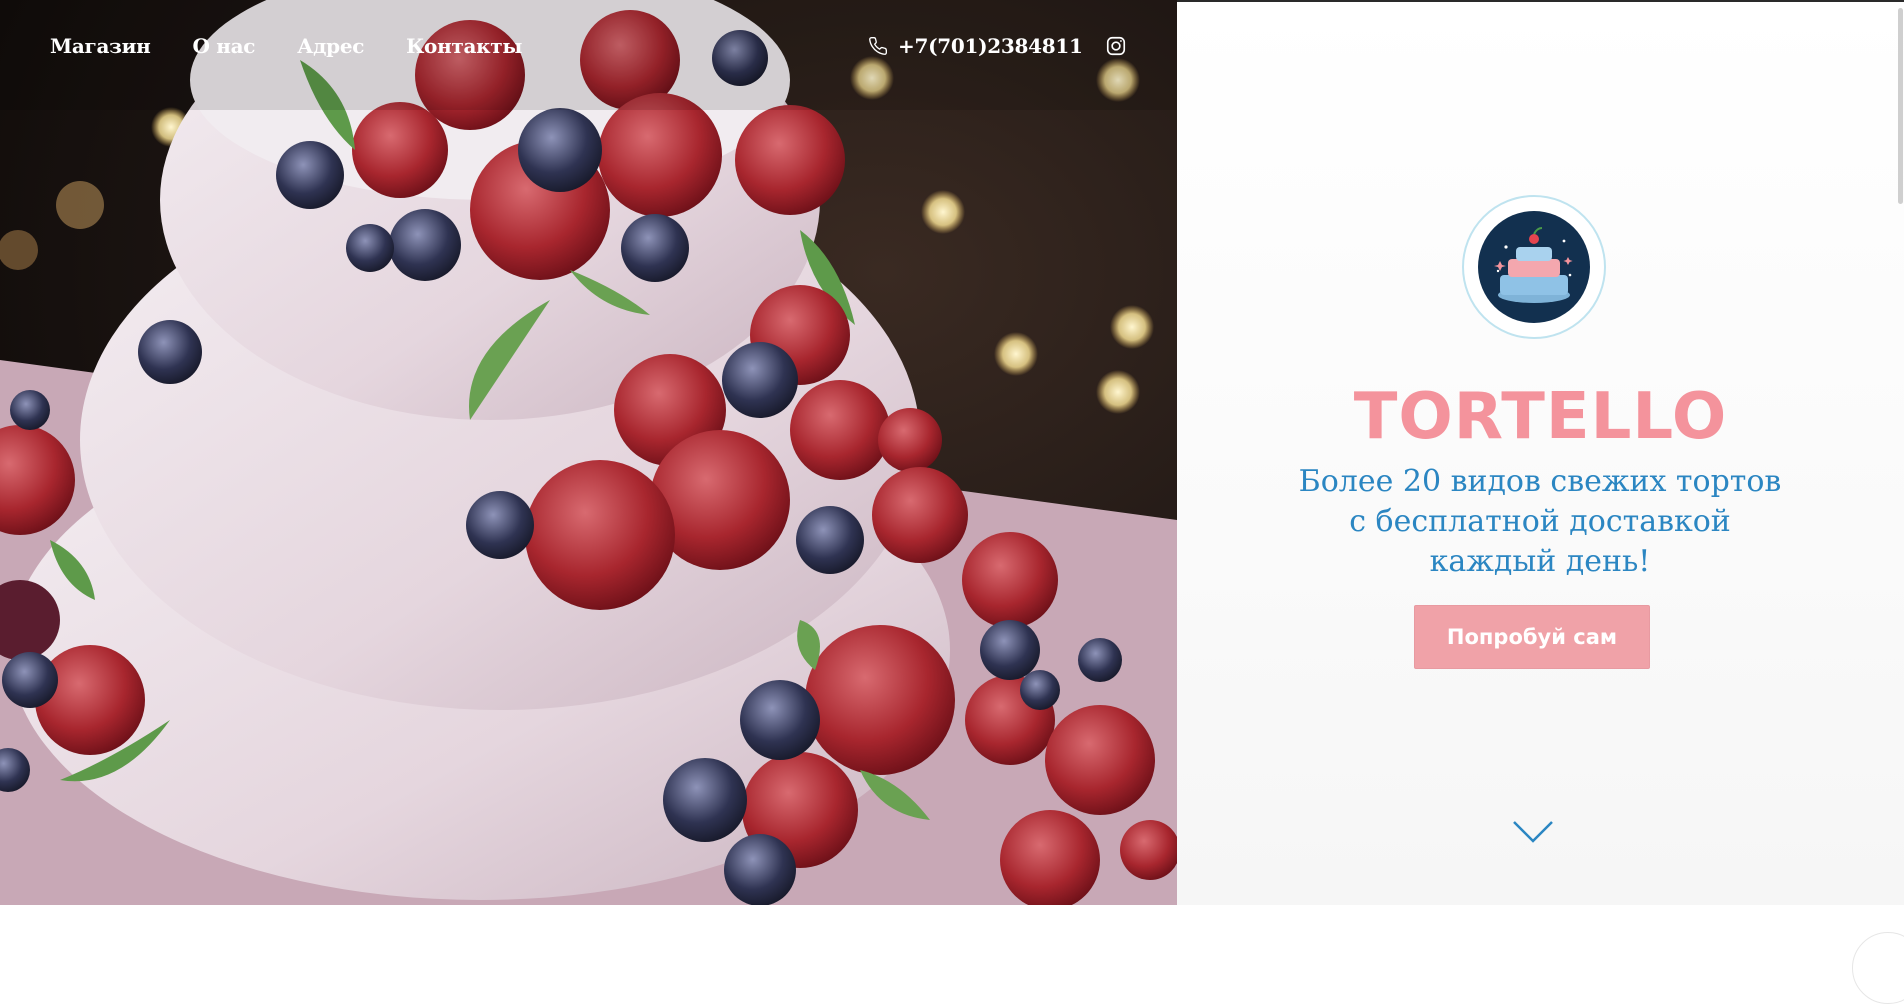  I want to click on brand-title: TORTELLO, so click(1540, 417).